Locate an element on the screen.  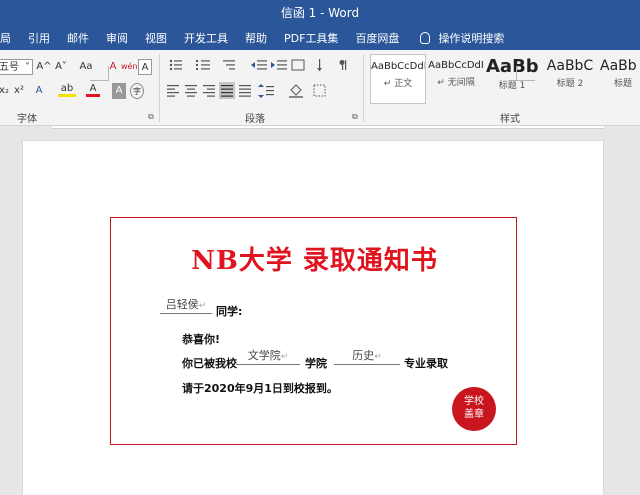
style-no-spacing: AaBbCcDdI ↵ 无间隔 is located at coordinates (456, 79).